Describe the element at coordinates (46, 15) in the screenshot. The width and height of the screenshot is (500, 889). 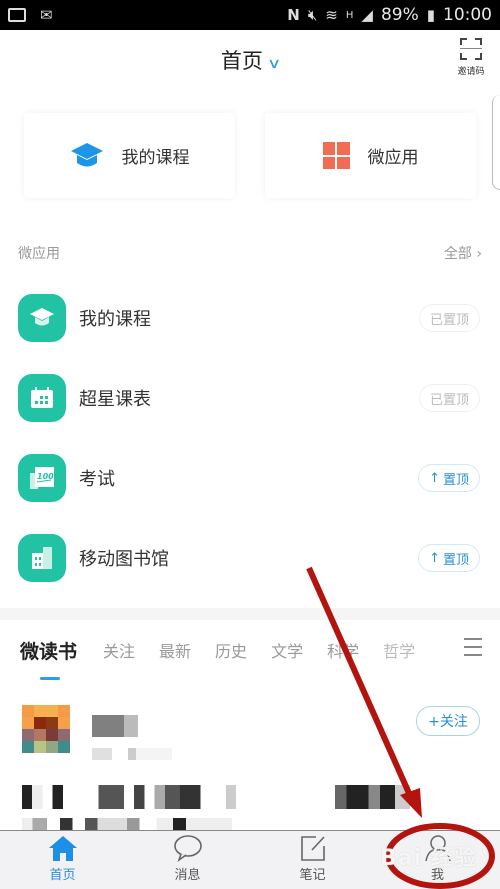
I see `mail-icon: ✉` at that location.